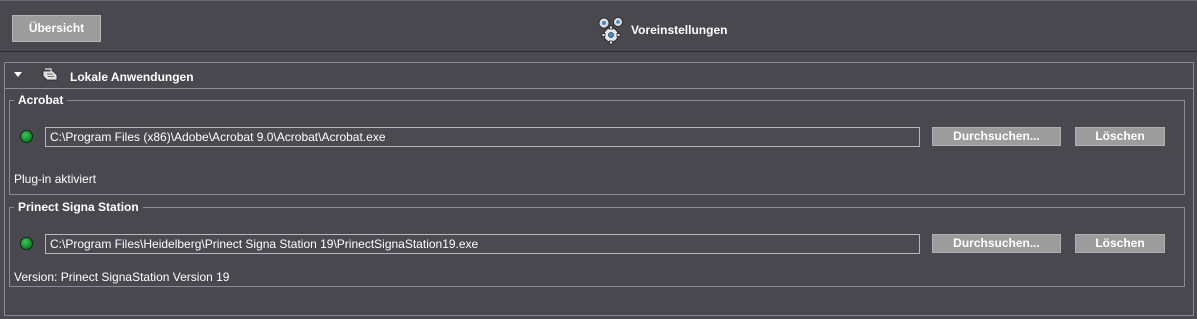 The image size is (1197, 319). I want to click on acrobat-info-text: Plug-in aktiviert, so click(55, 179).